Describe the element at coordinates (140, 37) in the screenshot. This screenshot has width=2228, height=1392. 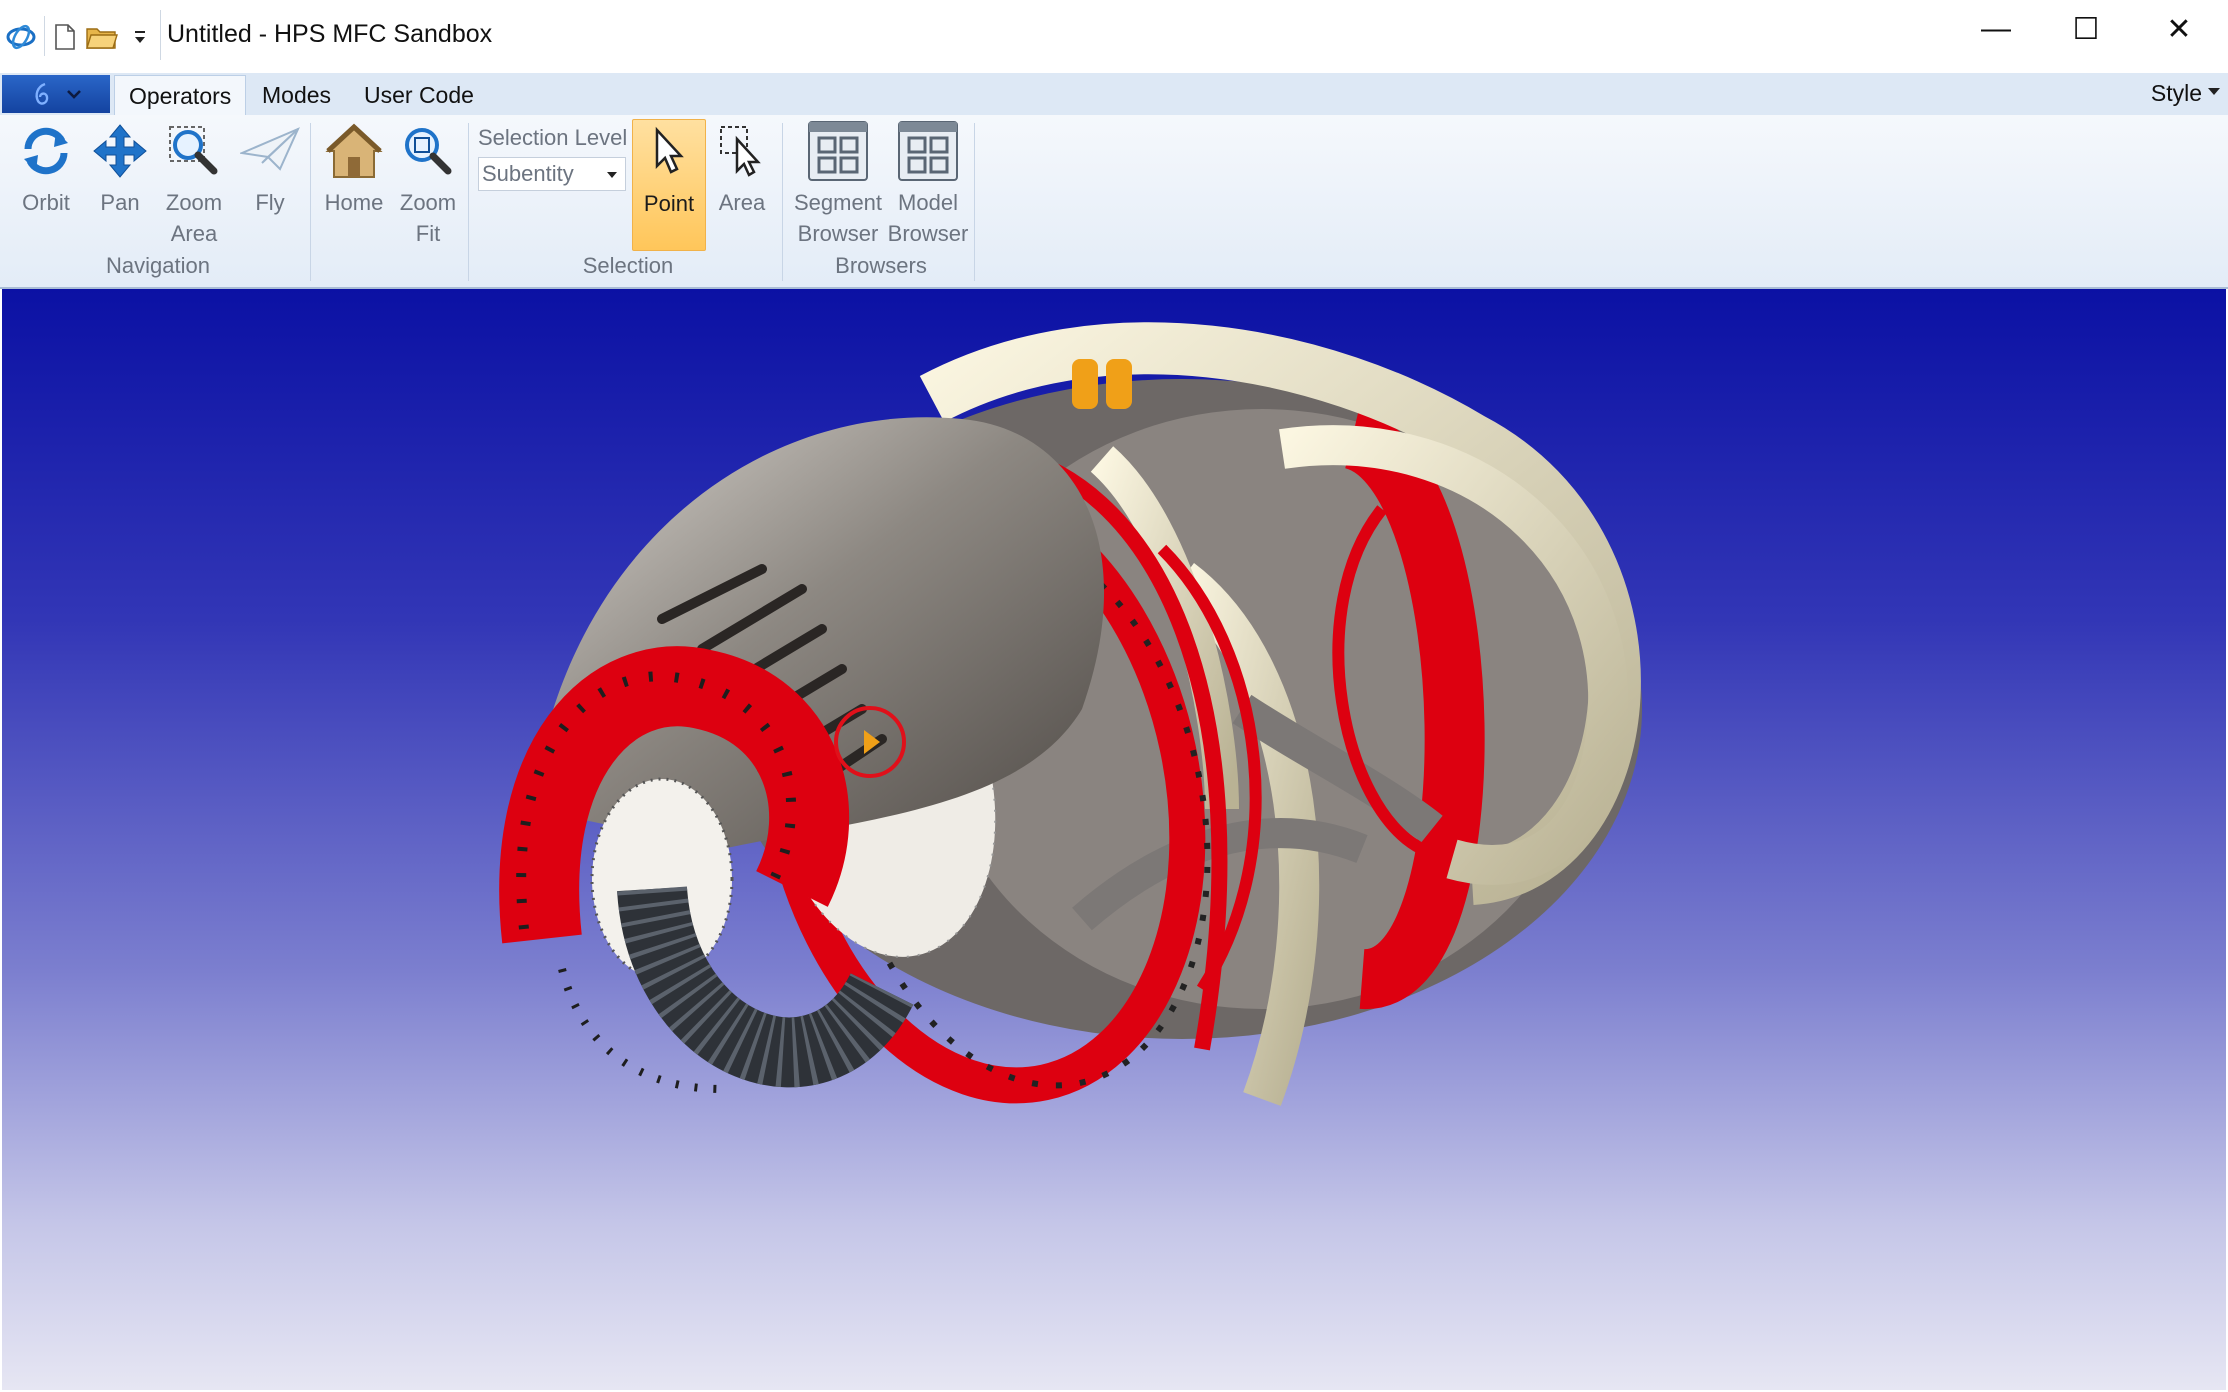
I see `customize-quick-access-icon` at that location.